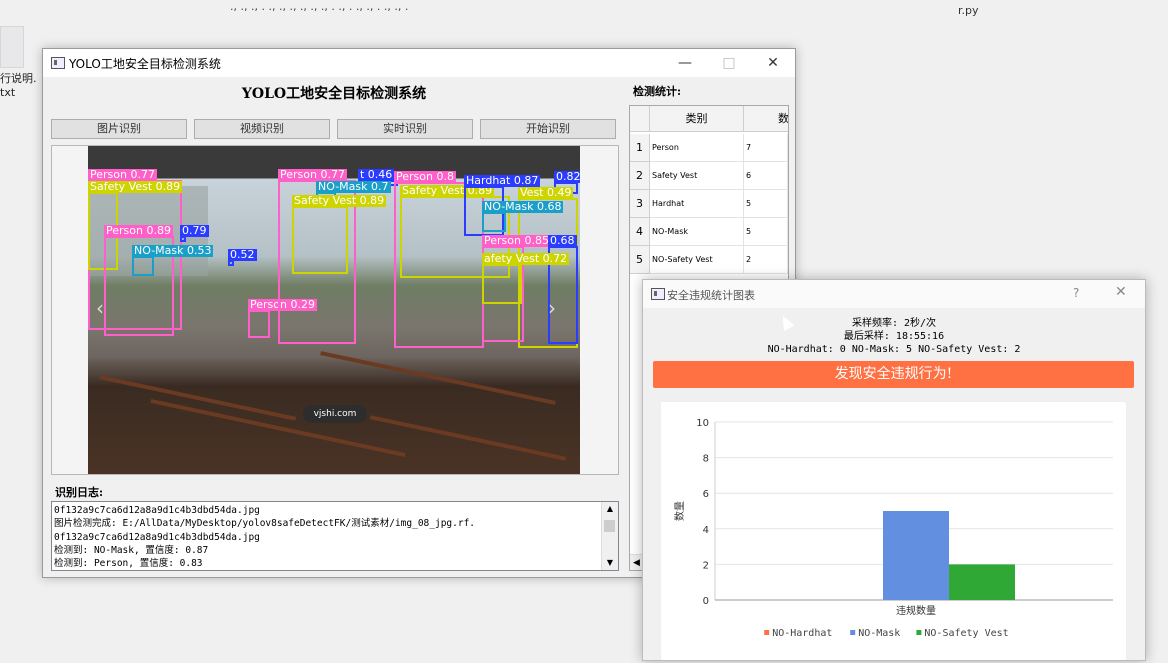 The height and width of the screenshot is (663, 1168). What do you see at coordinates (766, 176) in the screenshot?
I see `table-cell: 6` at bounding box center [766, 176].